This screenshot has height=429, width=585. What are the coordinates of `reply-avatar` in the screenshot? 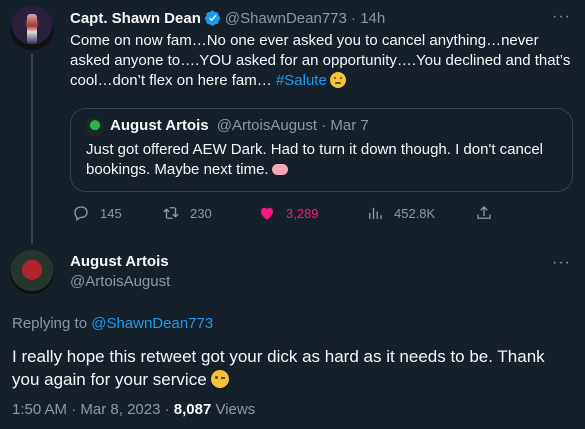 It's located at (32, 272).